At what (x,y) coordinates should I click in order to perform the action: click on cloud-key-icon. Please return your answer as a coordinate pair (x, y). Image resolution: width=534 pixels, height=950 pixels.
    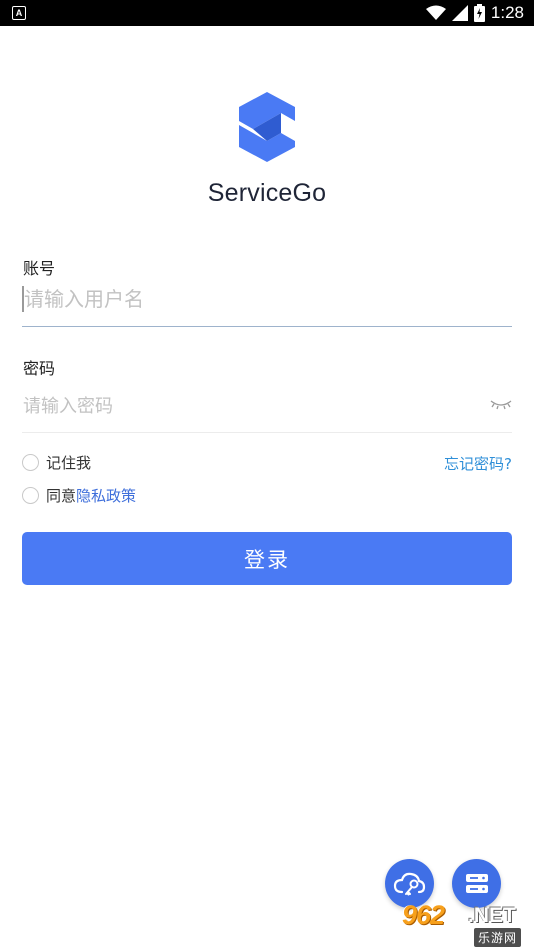
    Looking at the image, I should click on (409, 883).